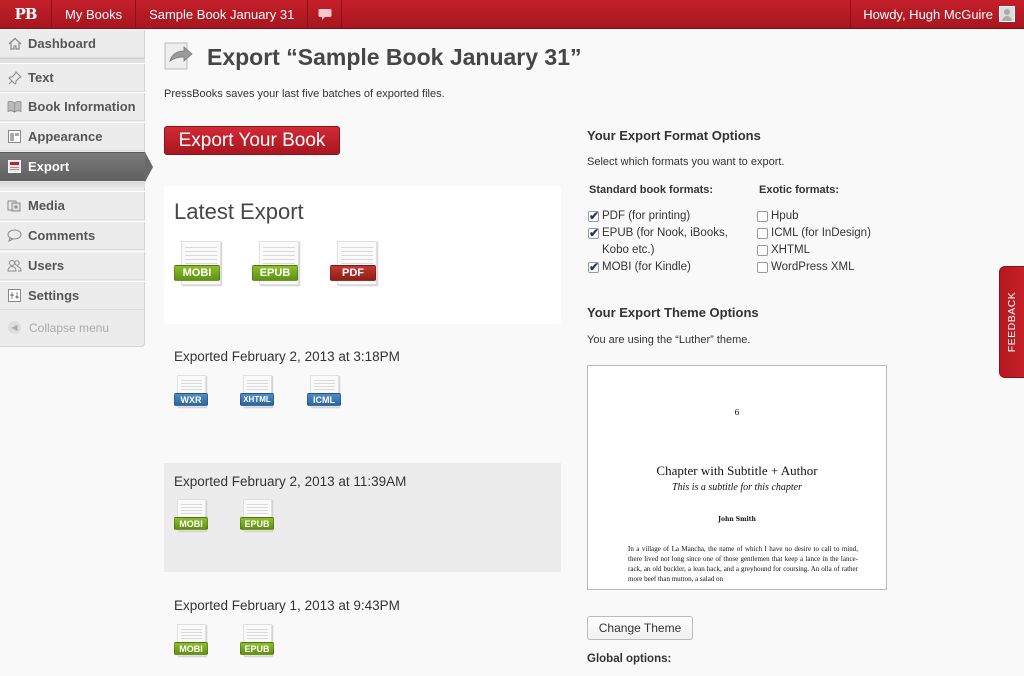 This screenshot has width=1024, height=676. I want to click on standard-formats-heading: Standard book formats:, so click(651, 190).